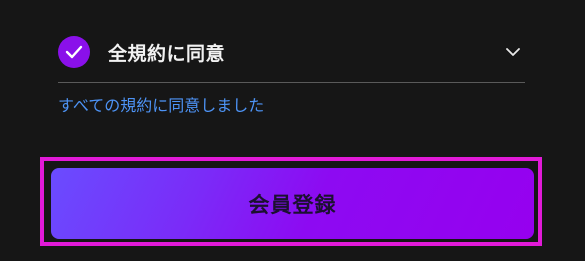 The image size is (585, 261). I want to click on agree-all-terms-row: 全規約に同意, so click(292, 52).